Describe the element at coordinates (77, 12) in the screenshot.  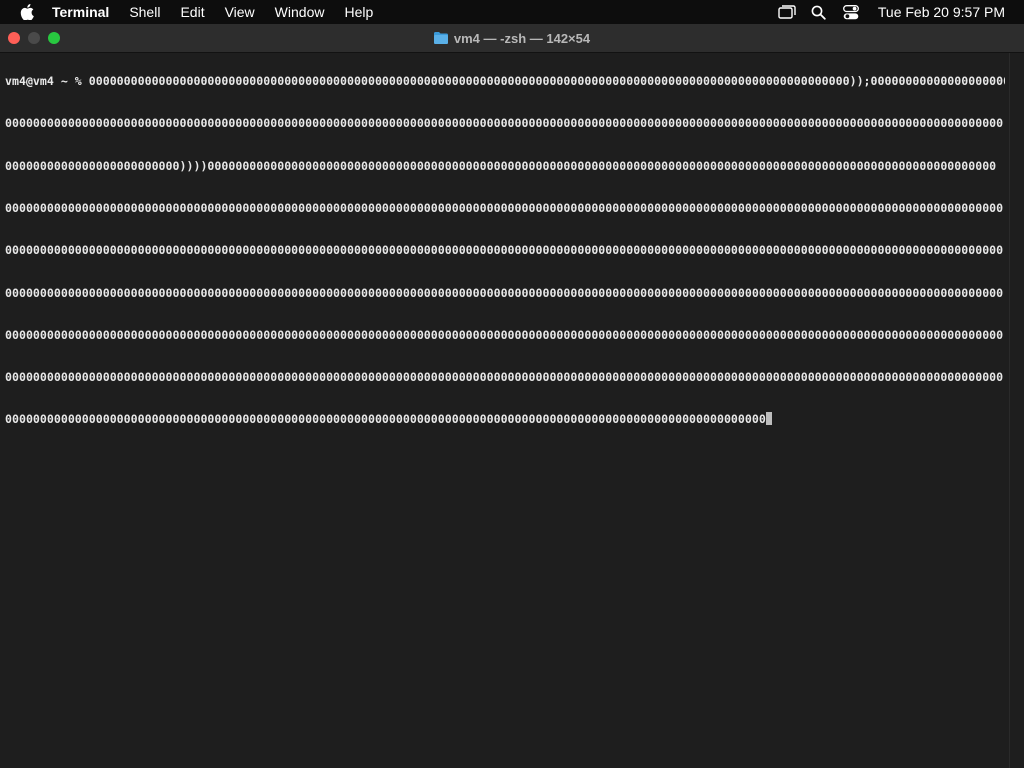
I see `menu-app-name: Terminal` at that location.